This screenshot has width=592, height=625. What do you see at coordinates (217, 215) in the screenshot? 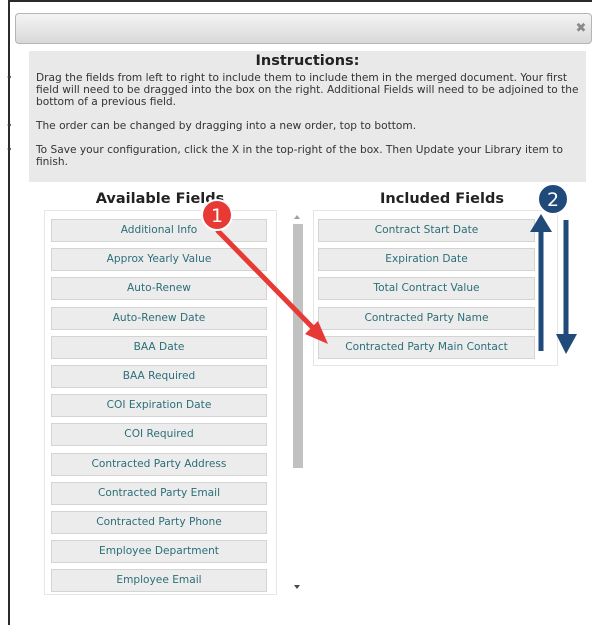
I see `step-marker-1: 1` at bounding box center [217, 215].